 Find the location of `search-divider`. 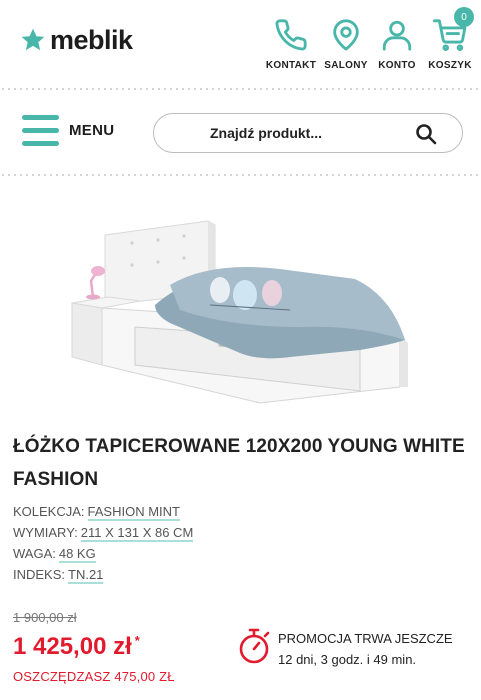

search-divider is located at coordinates (240, 175).